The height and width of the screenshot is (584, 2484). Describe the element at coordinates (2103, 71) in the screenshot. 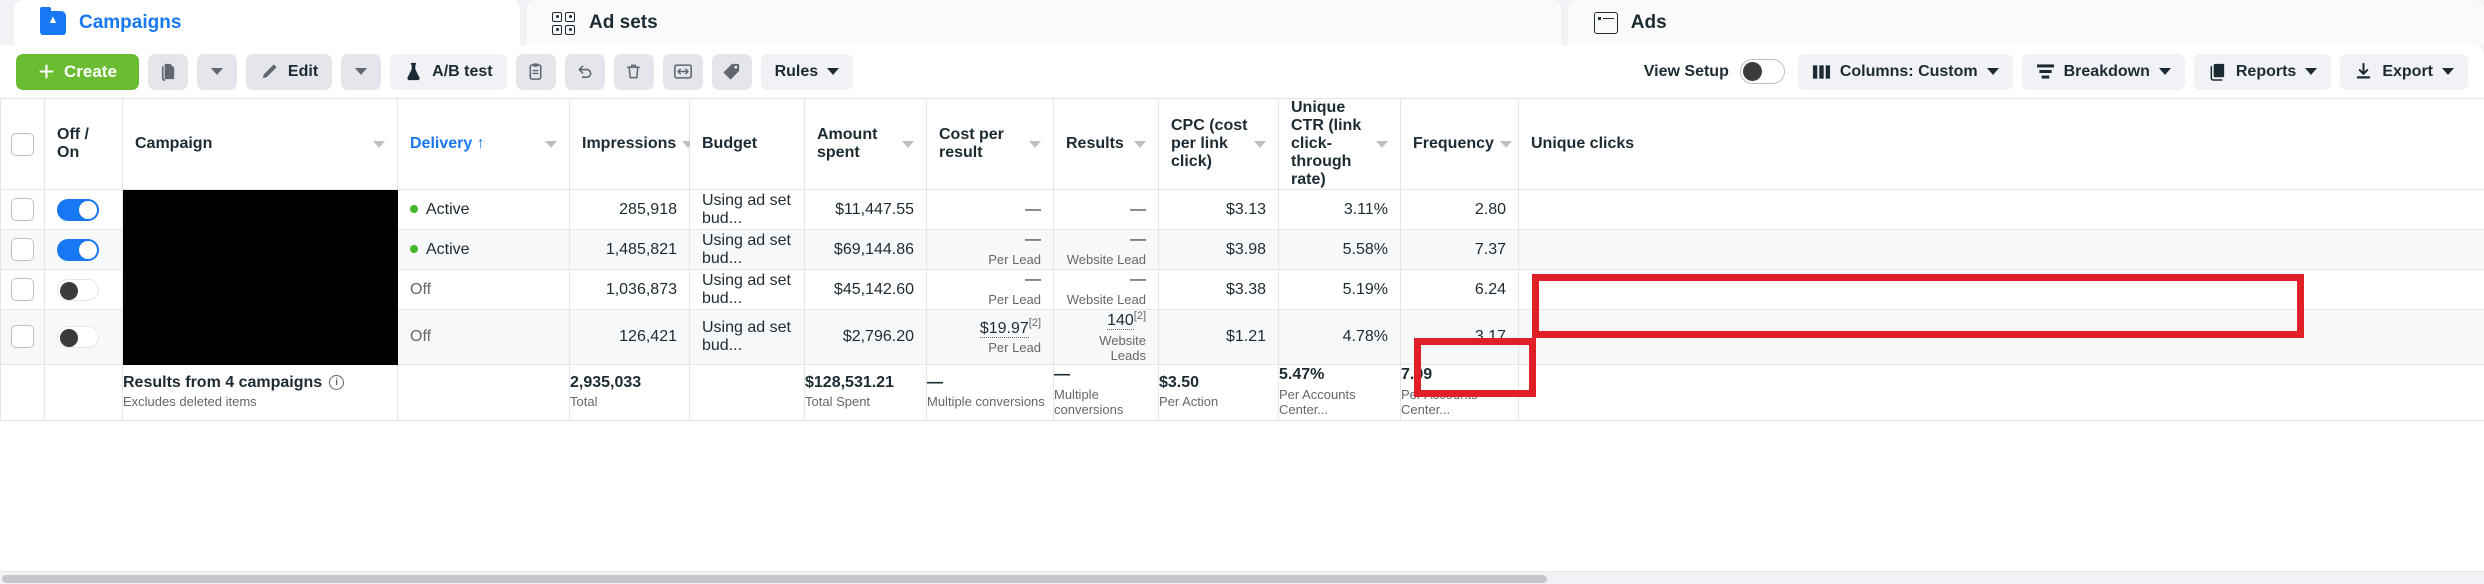

I see `breakdown-button: Breakdown` at that location.